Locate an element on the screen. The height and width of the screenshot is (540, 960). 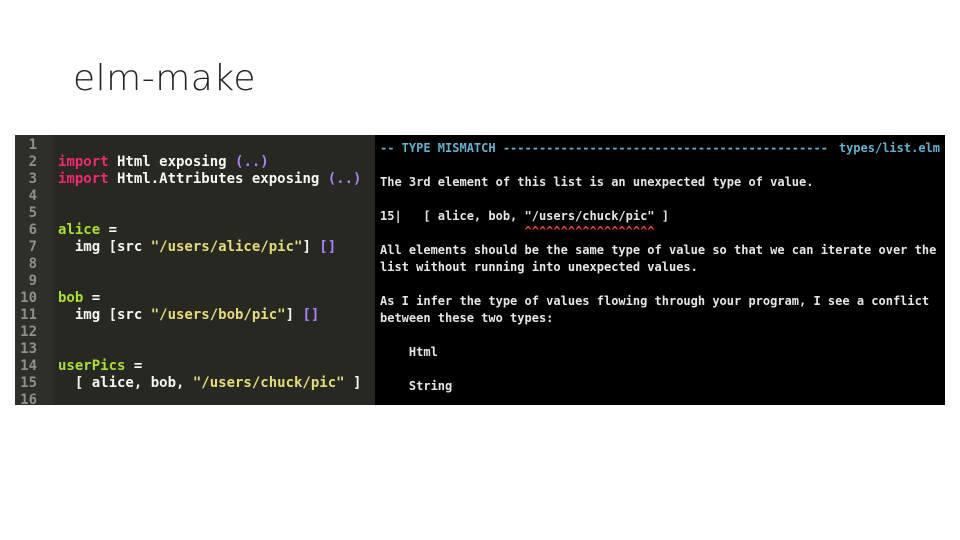
code-line: 10 bob = is located at coordinates (195, 298).